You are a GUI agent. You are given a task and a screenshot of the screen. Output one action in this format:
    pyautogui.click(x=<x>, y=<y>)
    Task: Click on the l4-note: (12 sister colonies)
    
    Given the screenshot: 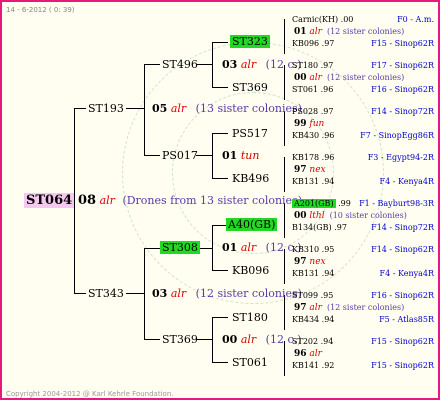 What is the action you would take?
    pyautogui.click(x=365, y=307)
    